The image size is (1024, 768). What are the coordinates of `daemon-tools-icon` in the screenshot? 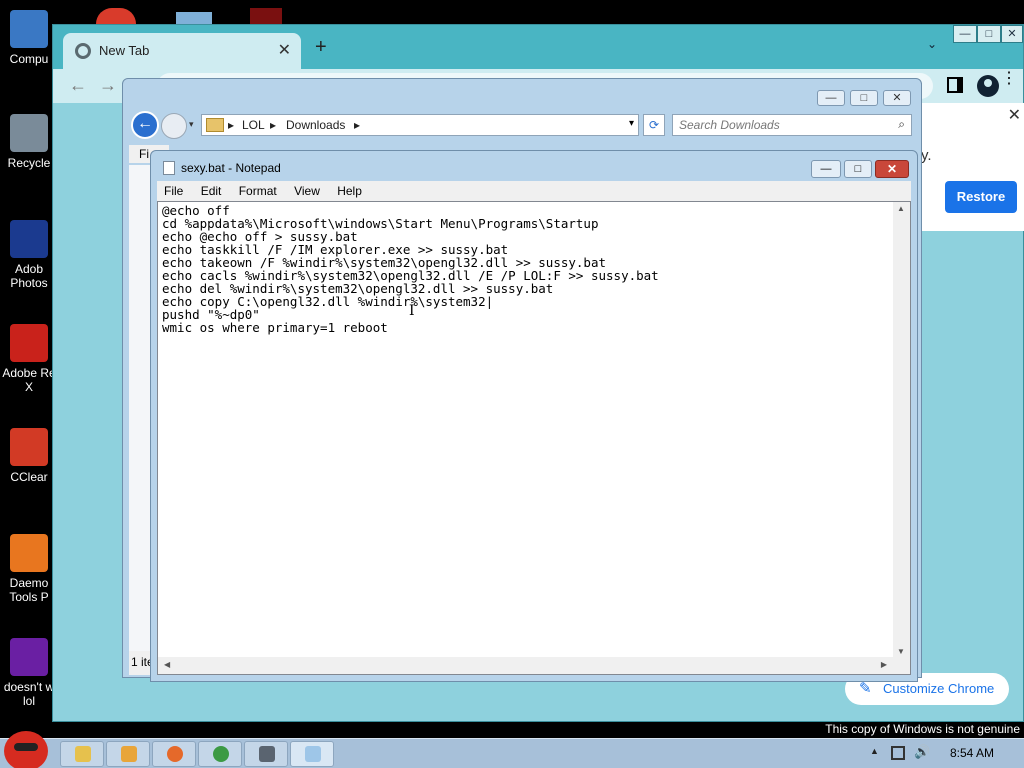 It's located at (29, 553).